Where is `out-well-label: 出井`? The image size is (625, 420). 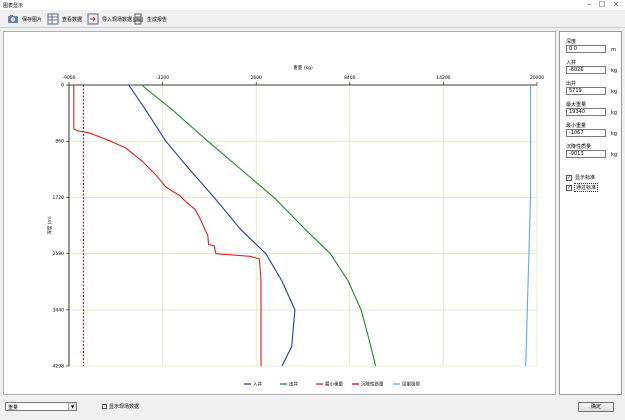
out-well-label: 出井 is located at coordinates (571, 84).